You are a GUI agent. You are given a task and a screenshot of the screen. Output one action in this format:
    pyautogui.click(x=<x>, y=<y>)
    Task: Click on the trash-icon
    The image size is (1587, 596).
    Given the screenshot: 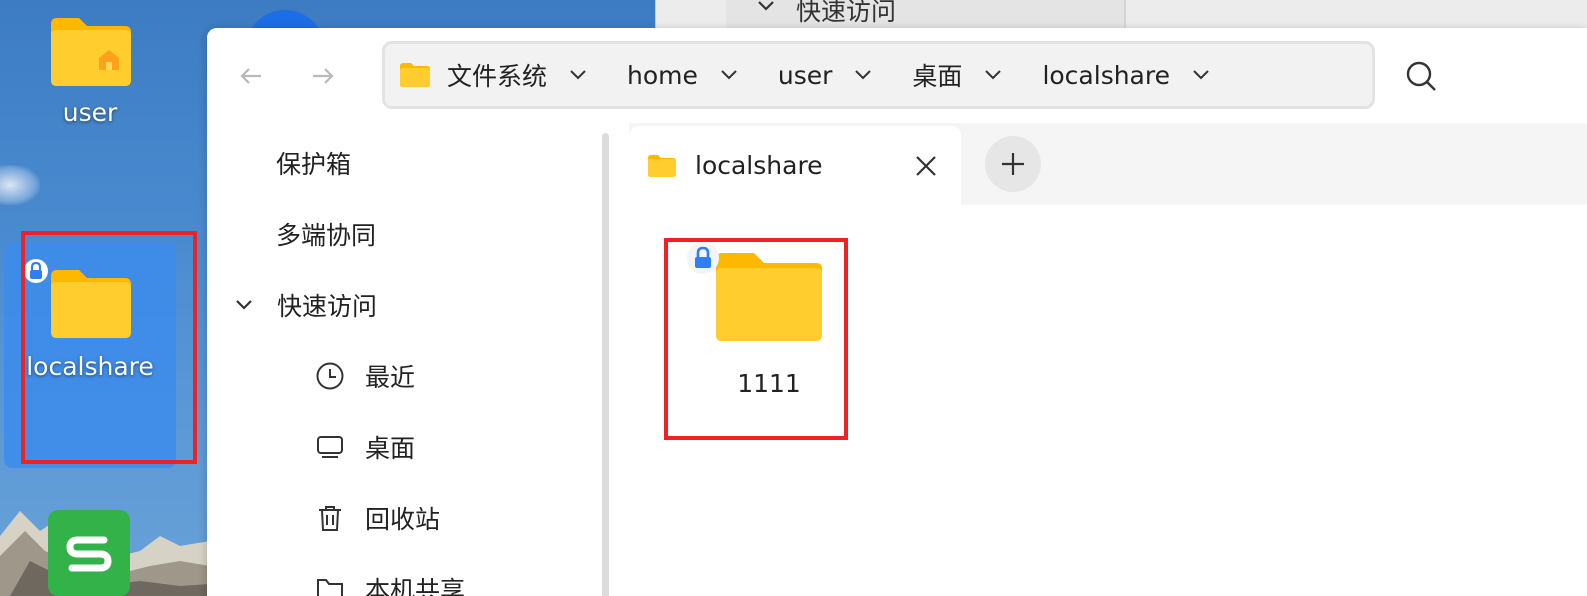 What is the action you would take?
    pyautogui.click(x=330, y=518)
    